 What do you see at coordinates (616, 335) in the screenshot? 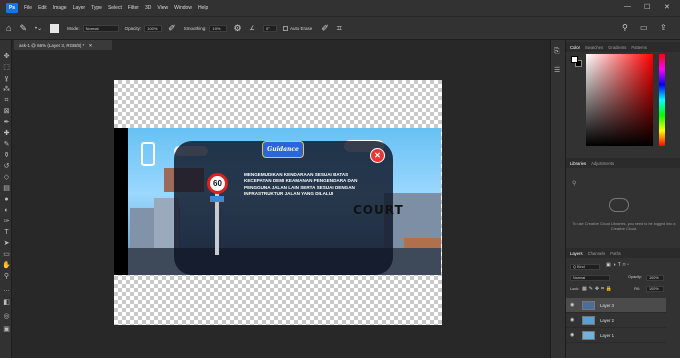
I see `layer-row-1: ◉ Layer 1` at bounding box center [616, 335].